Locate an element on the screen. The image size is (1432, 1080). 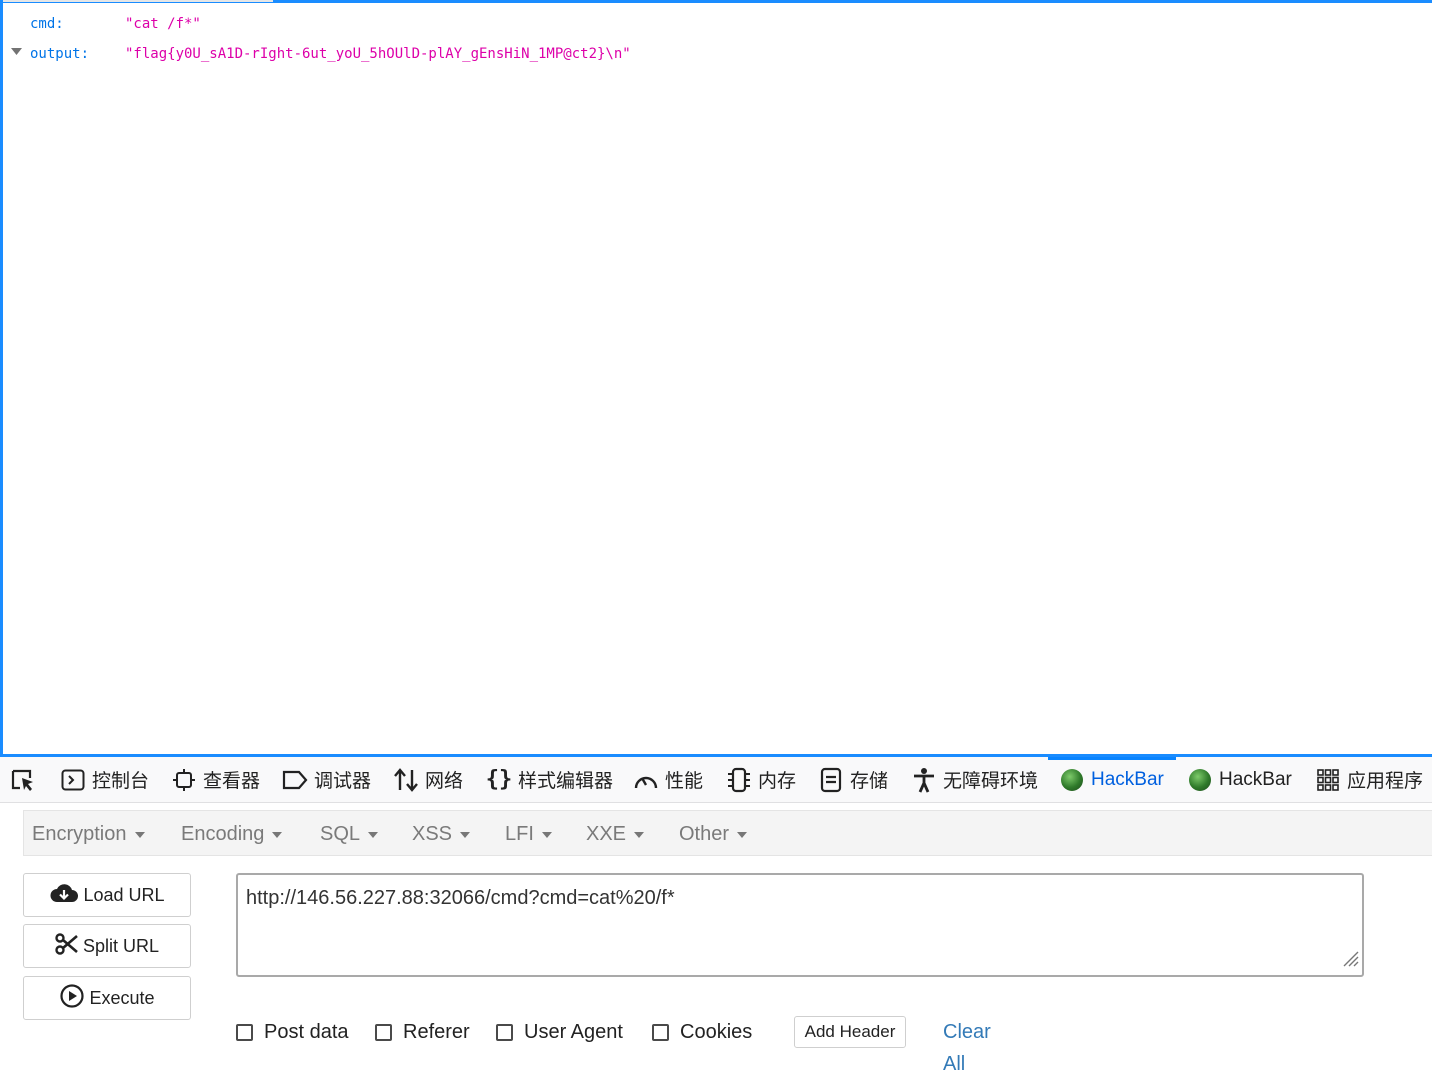
clear-all-link: Clear All is located at coordinates (967, 1045).